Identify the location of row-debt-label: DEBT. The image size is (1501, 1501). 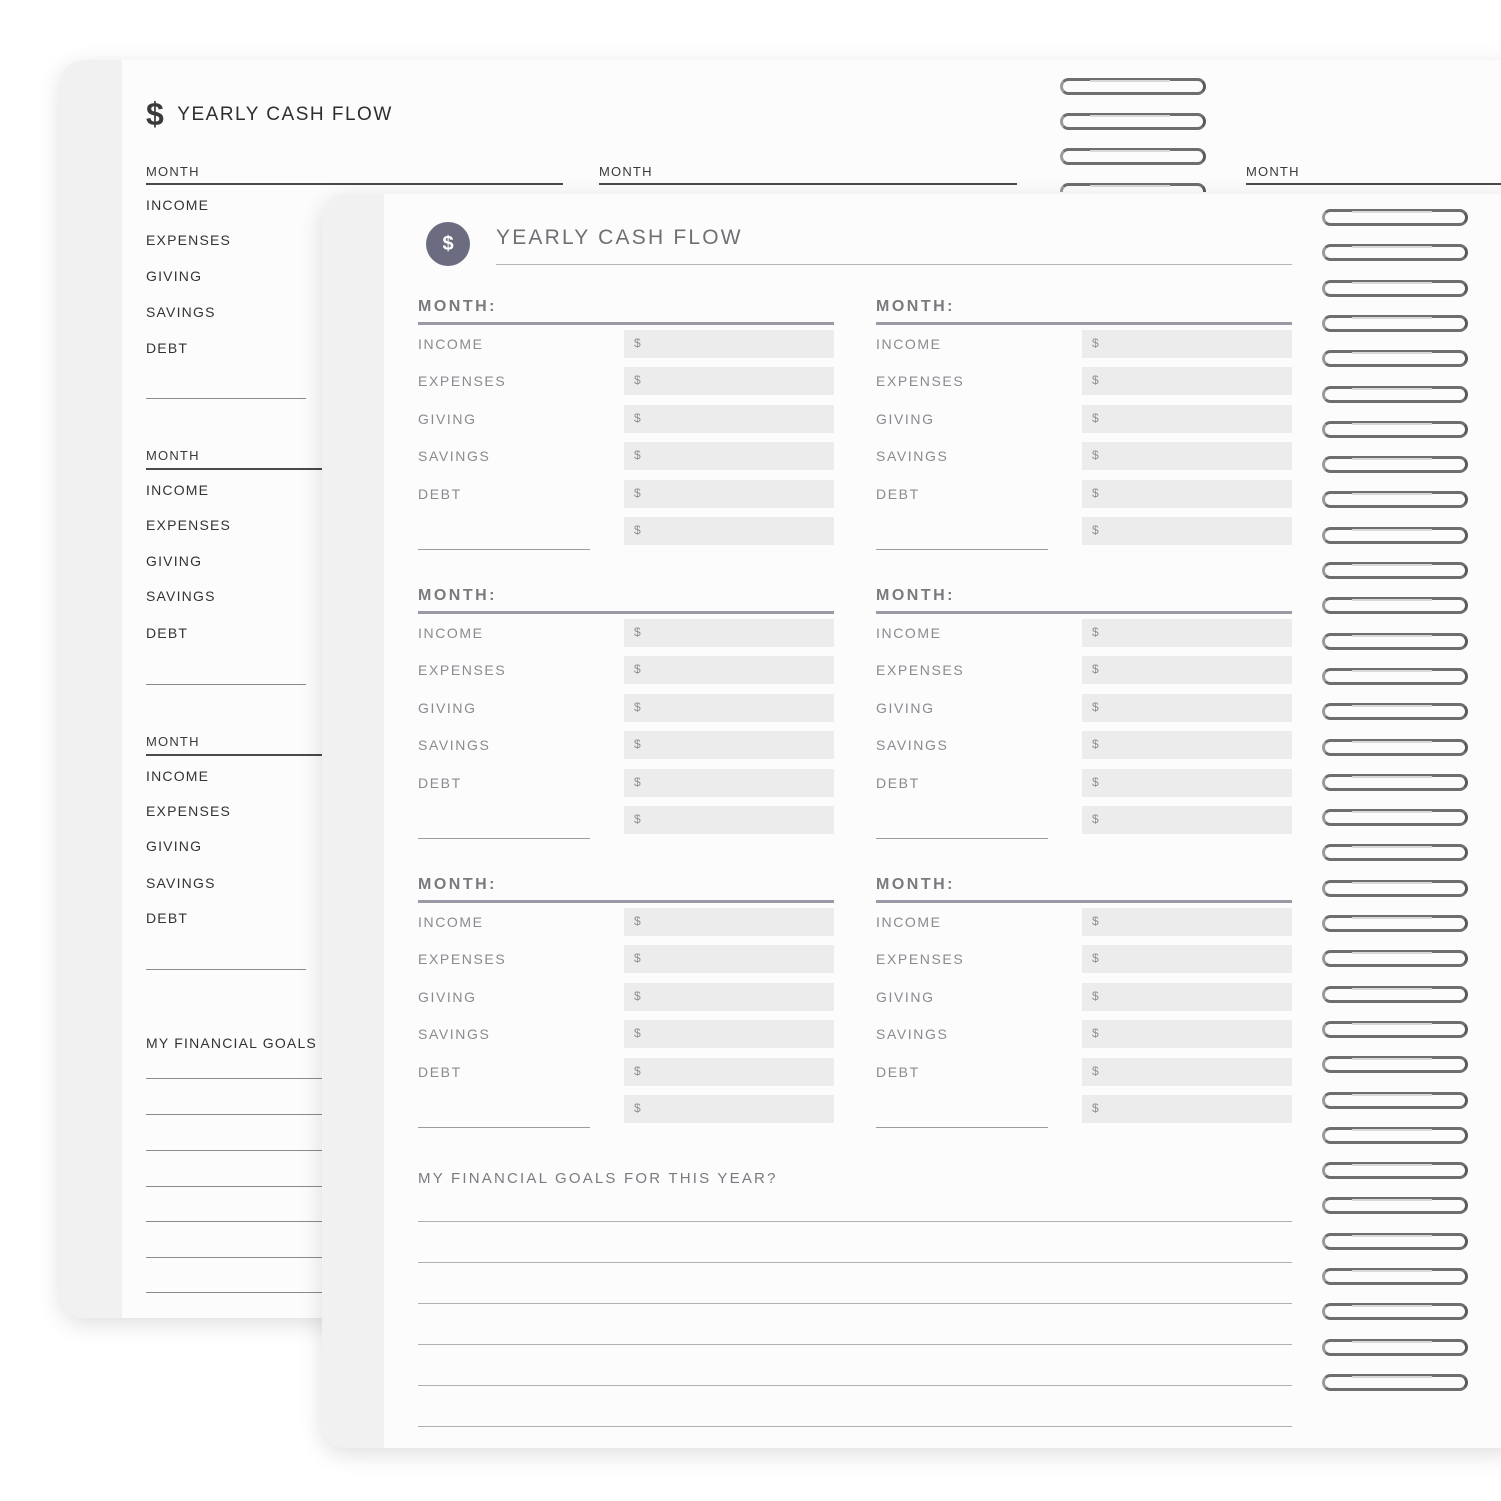
(898, 783).